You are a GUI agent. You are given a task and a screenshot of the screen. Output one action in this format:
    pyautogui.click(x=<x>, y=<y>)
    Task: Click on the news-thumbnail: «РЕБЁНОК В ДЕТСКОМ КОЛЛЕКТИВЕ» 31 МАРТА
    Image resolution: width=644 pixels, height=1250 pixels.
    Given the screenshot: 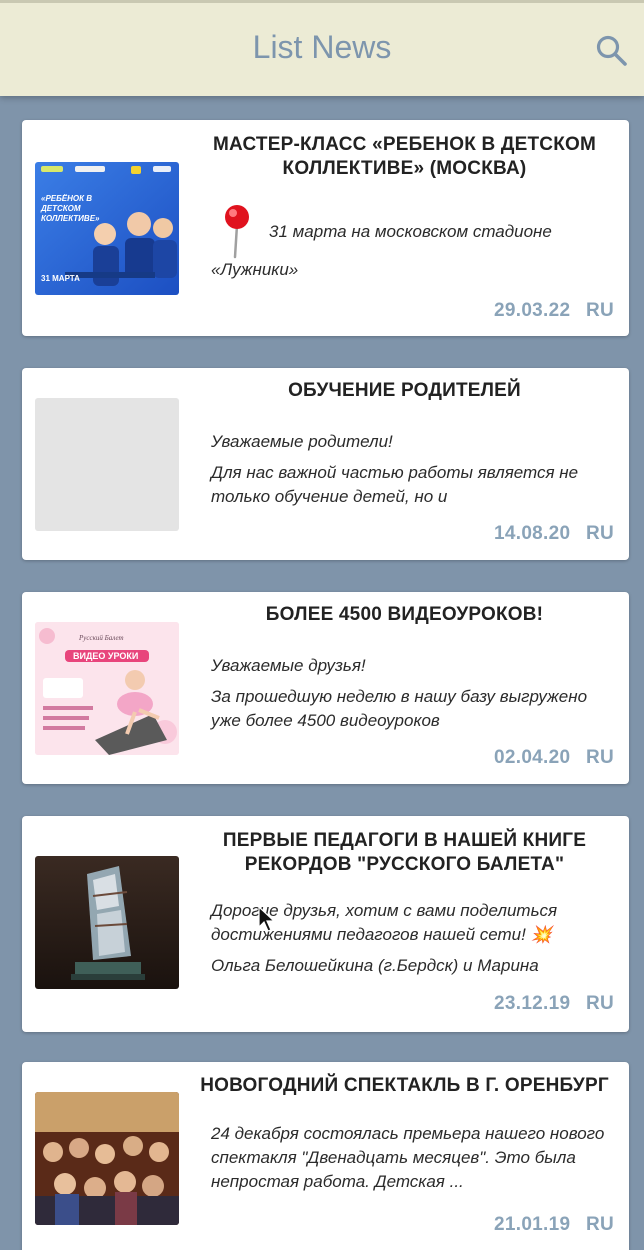 What is the action you would take?
    pyautogui.click(x=107, y=228)
    